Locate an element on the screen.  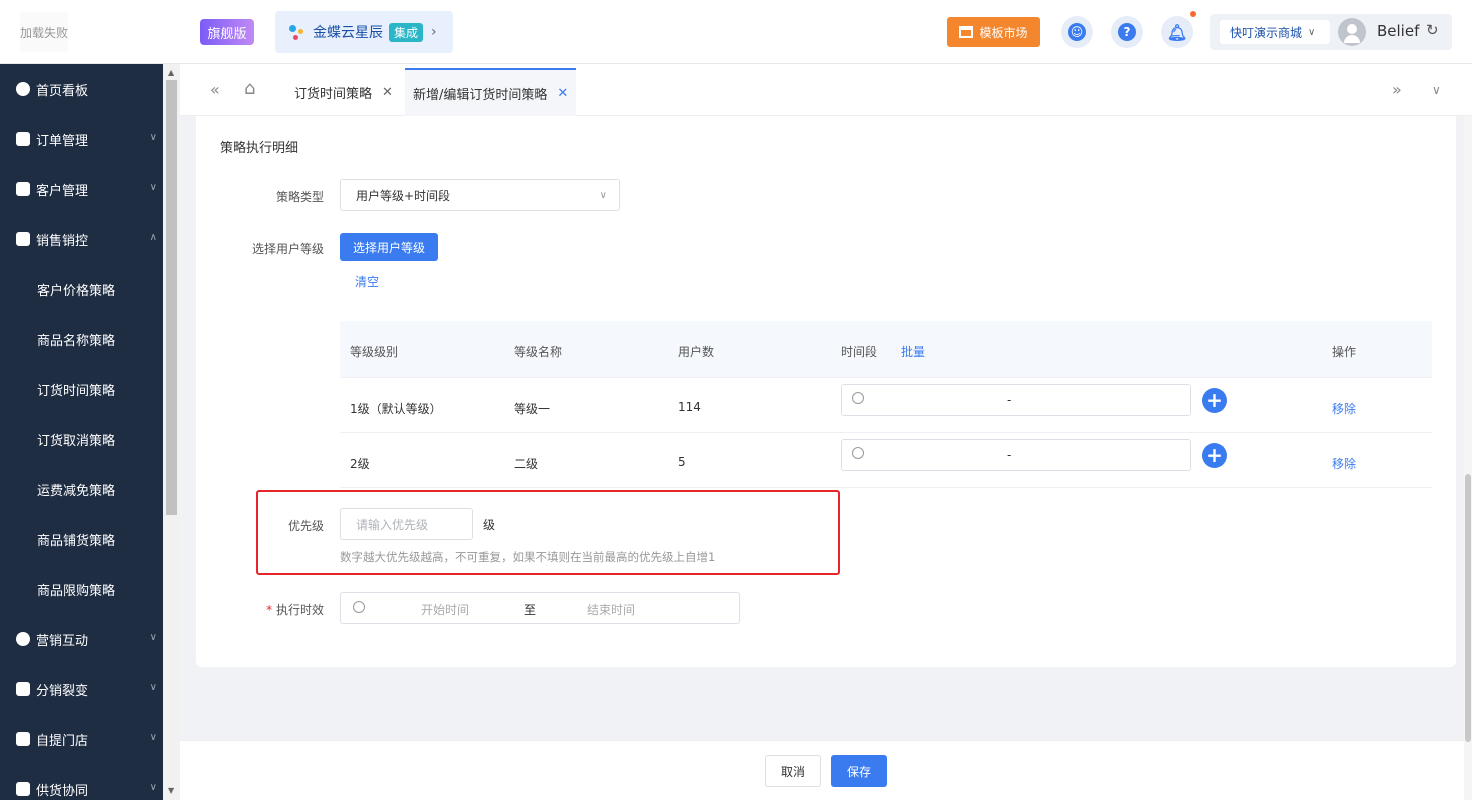
table-row: 1级（默认等级） 等级一 114 - + 移除 is located at coordinates (886, 405).